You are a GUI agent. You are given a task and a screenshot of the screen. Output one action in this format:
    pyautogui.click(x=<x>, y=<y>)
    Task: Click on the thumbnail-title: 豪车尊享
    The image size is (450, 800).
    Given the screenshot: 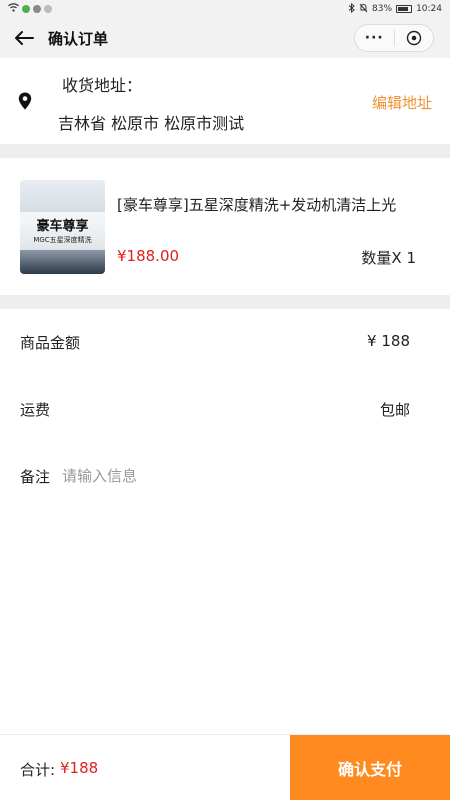 What is the action you would take?
    pyautogui.click(x=62, y=226)
    